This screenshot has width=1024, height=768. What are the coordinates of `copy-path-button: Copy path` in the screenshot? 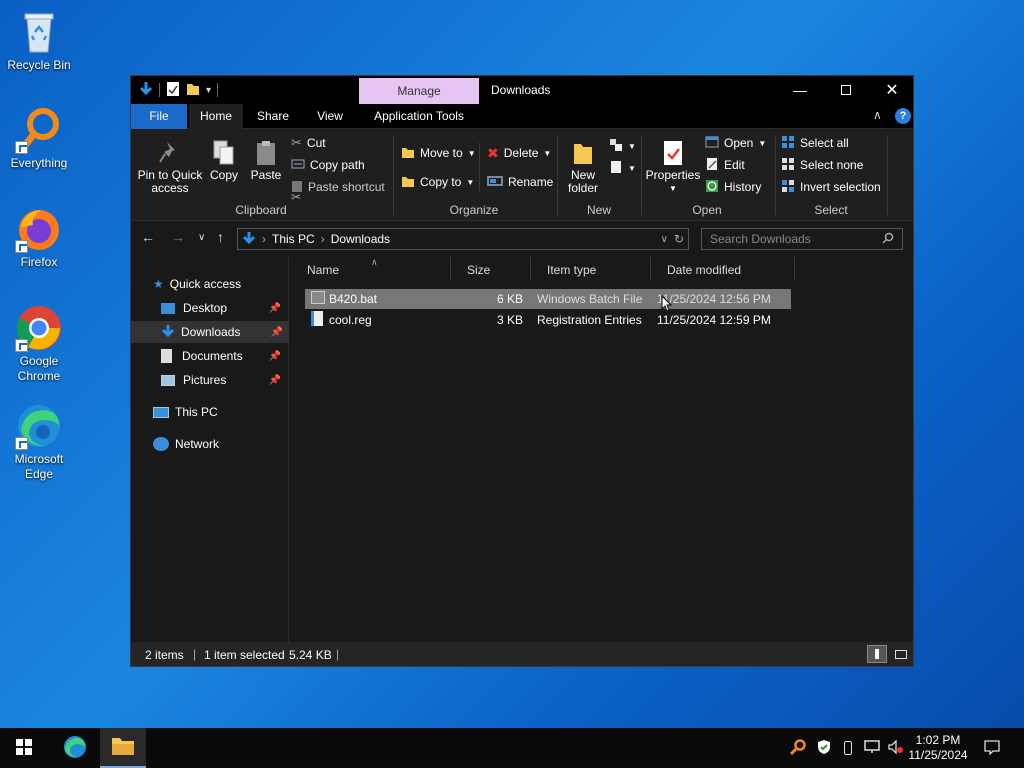 It's located at (328, 165).